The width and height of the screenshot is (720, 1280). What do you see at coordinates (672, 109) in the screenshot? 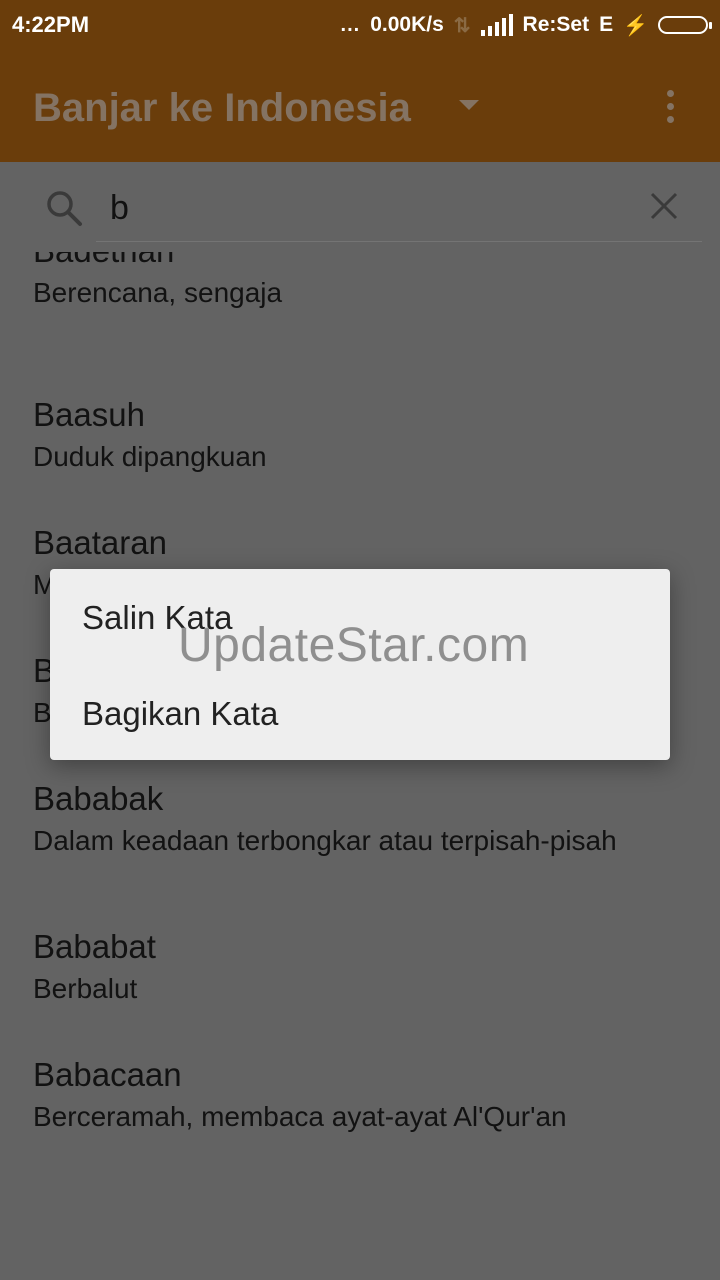
I see `more-options-icon` at bounding box center [672, 109].